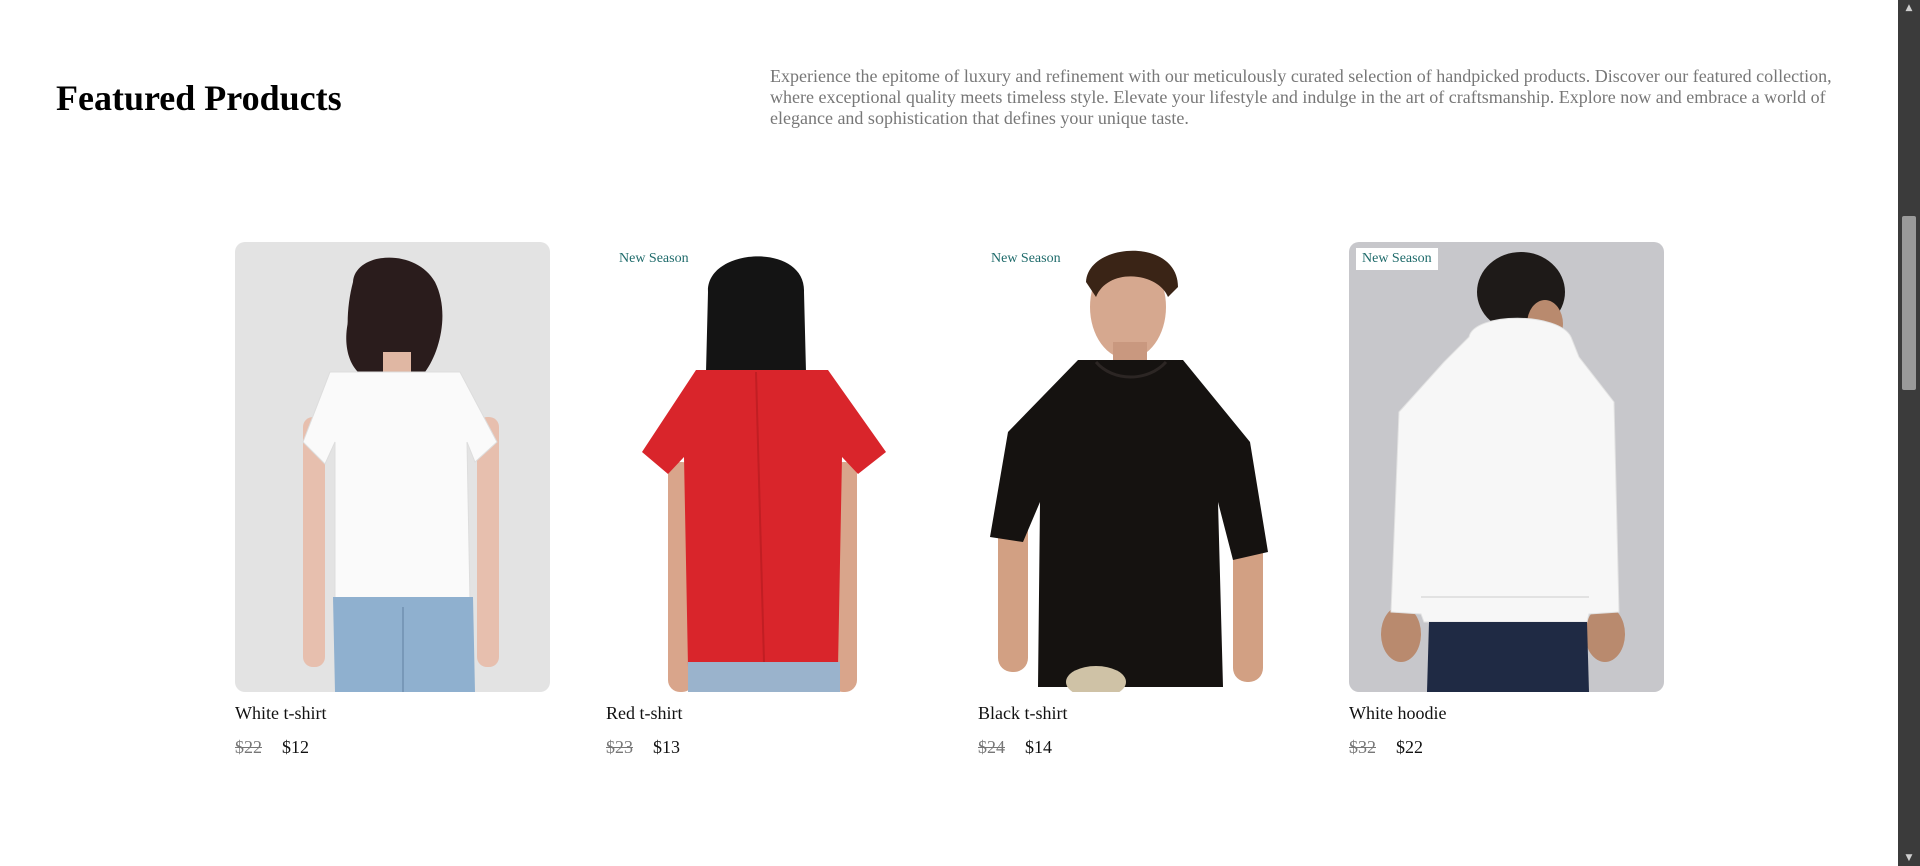 The width and height of the screenshot is (1920, 866). I want to click on product-card-red-tshirt: New Season Red t-shirt $23 $13, so click(763, 500).